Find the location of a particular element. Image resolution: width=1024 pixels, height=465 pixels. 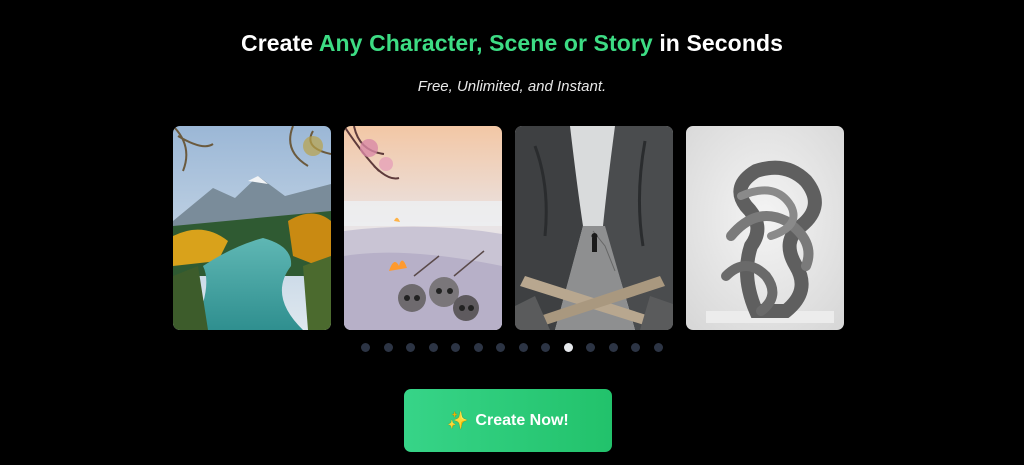

carousel-pagination is located at coordinates (512, 347).